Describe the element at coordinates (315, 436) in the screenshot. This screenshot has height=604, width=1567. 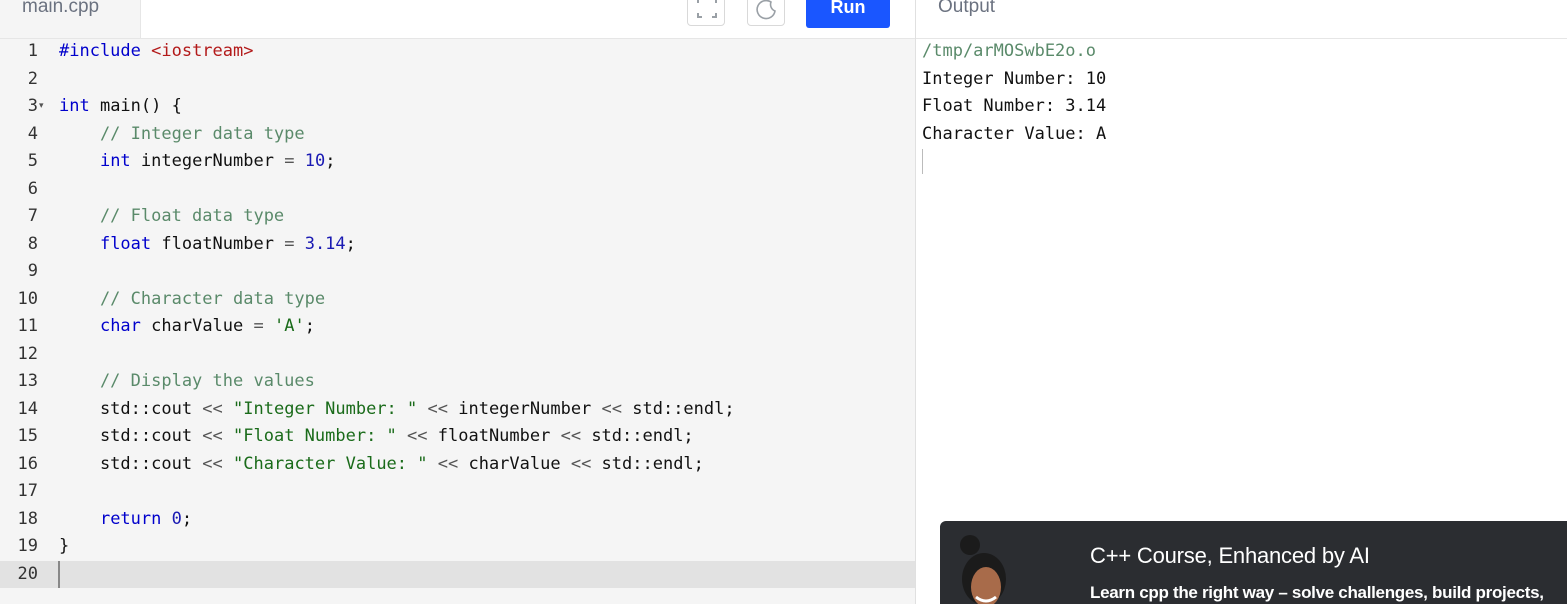
I see `code-token: "Float Number: "` at that location.